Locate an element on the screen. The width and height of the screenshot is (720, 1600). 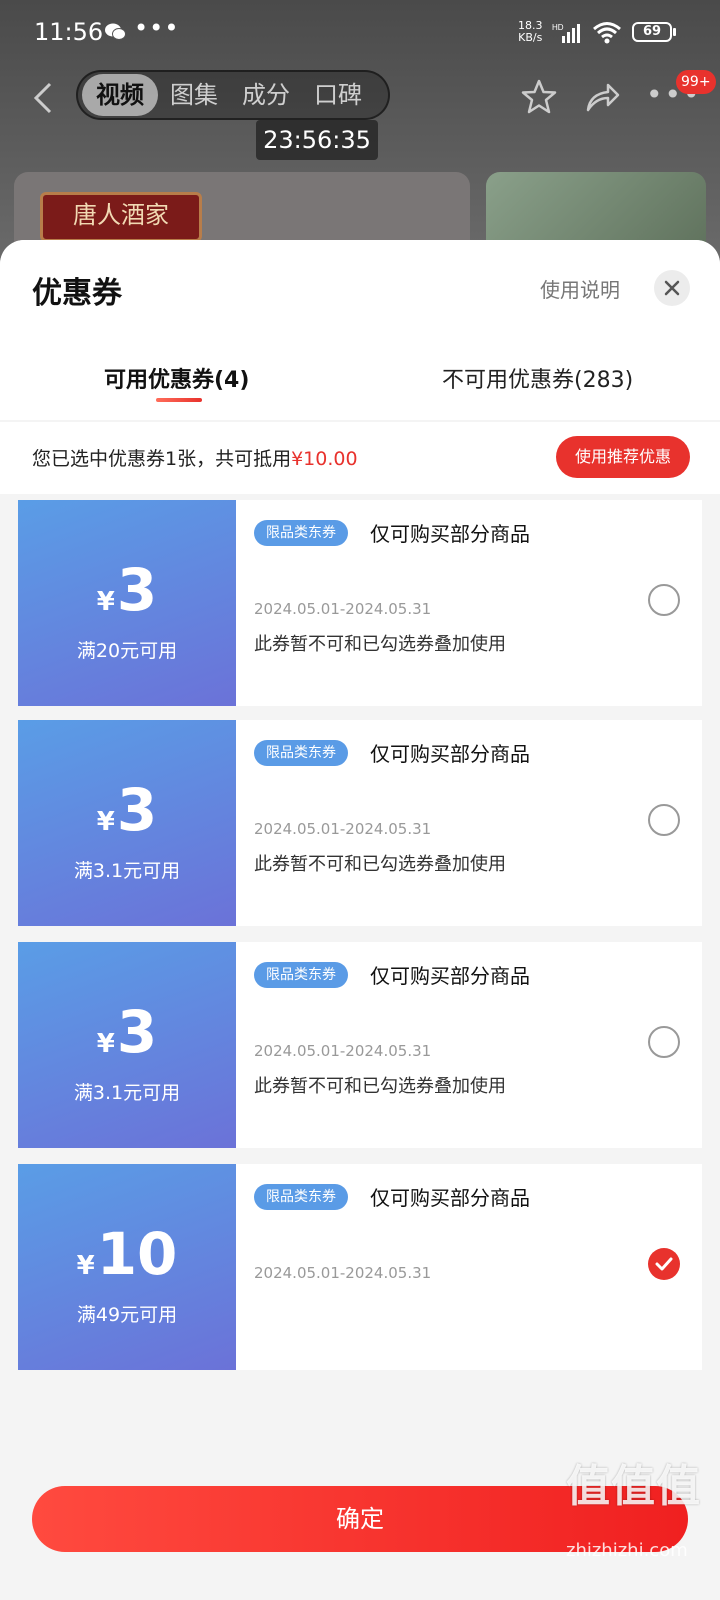
sheet-title: 优惠券 is located at coordinates (77, 293).